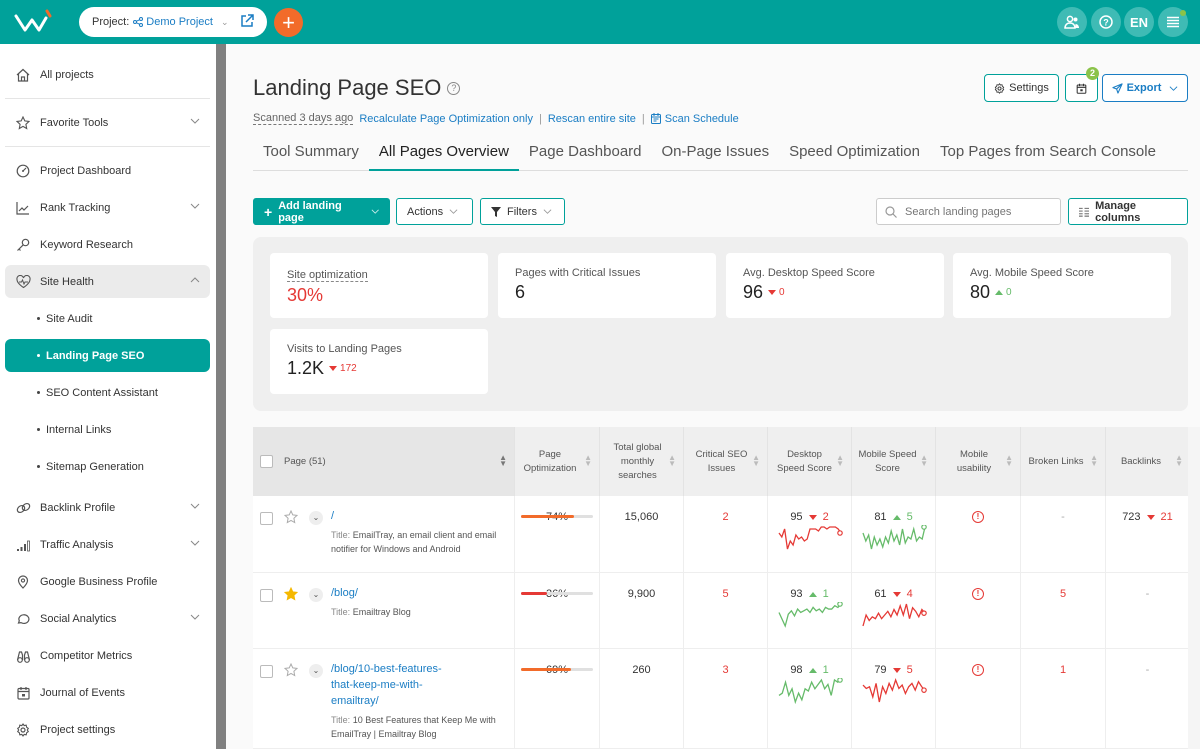  Describe the element at coordinates (327, 275) in the screenshot. I see `card-label: Site optimization` at that location.